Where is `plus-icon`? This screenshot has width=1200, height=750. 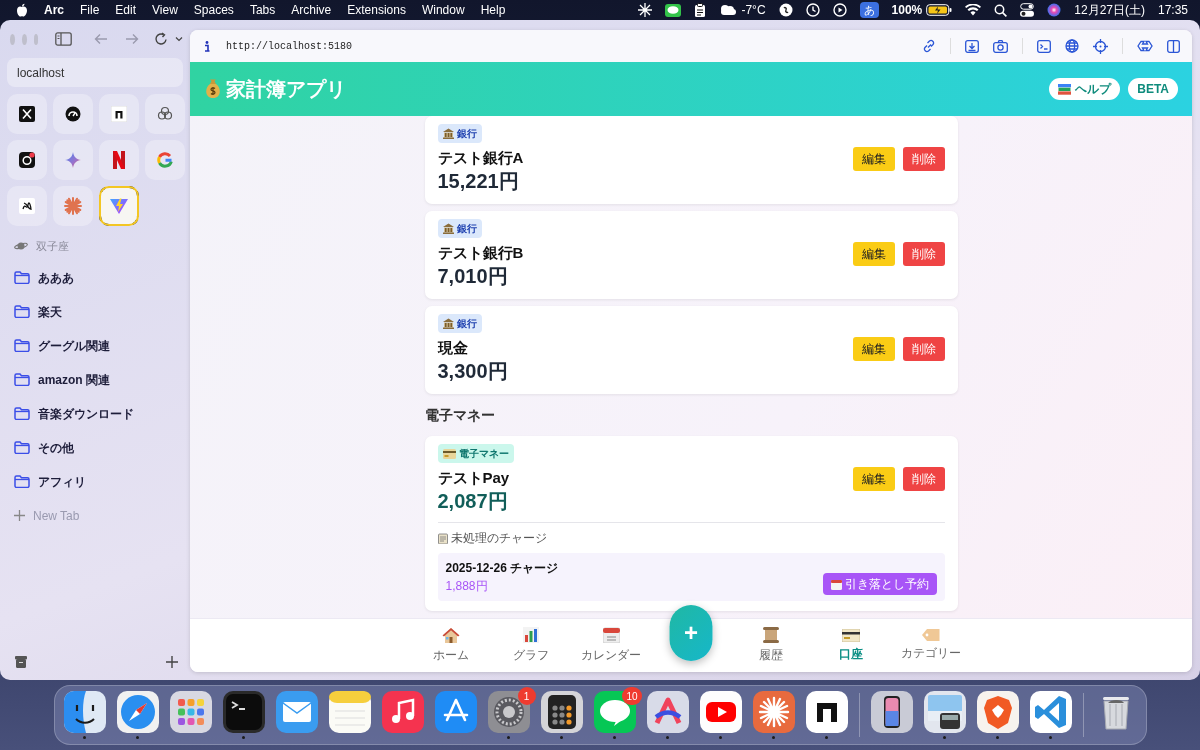
plus-icon is located at coordinates (172, 661).